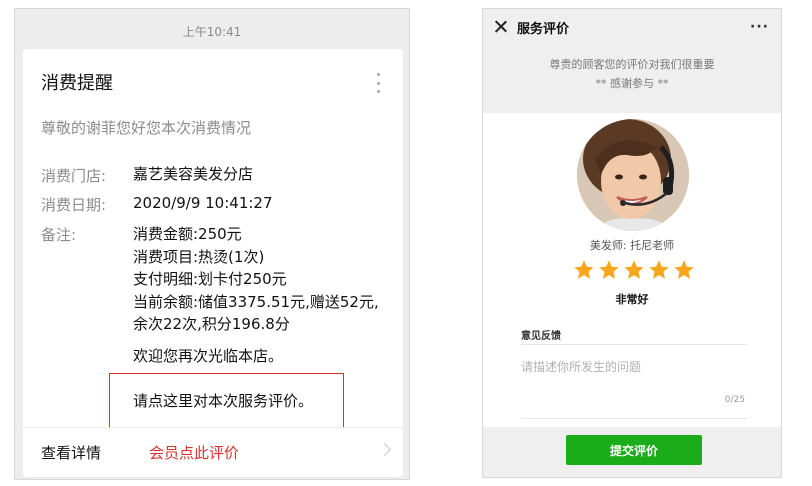  Describe the element at coordinates (541, 336) in the screenshot. I see `feedback-label: 意见反馈` at that location.